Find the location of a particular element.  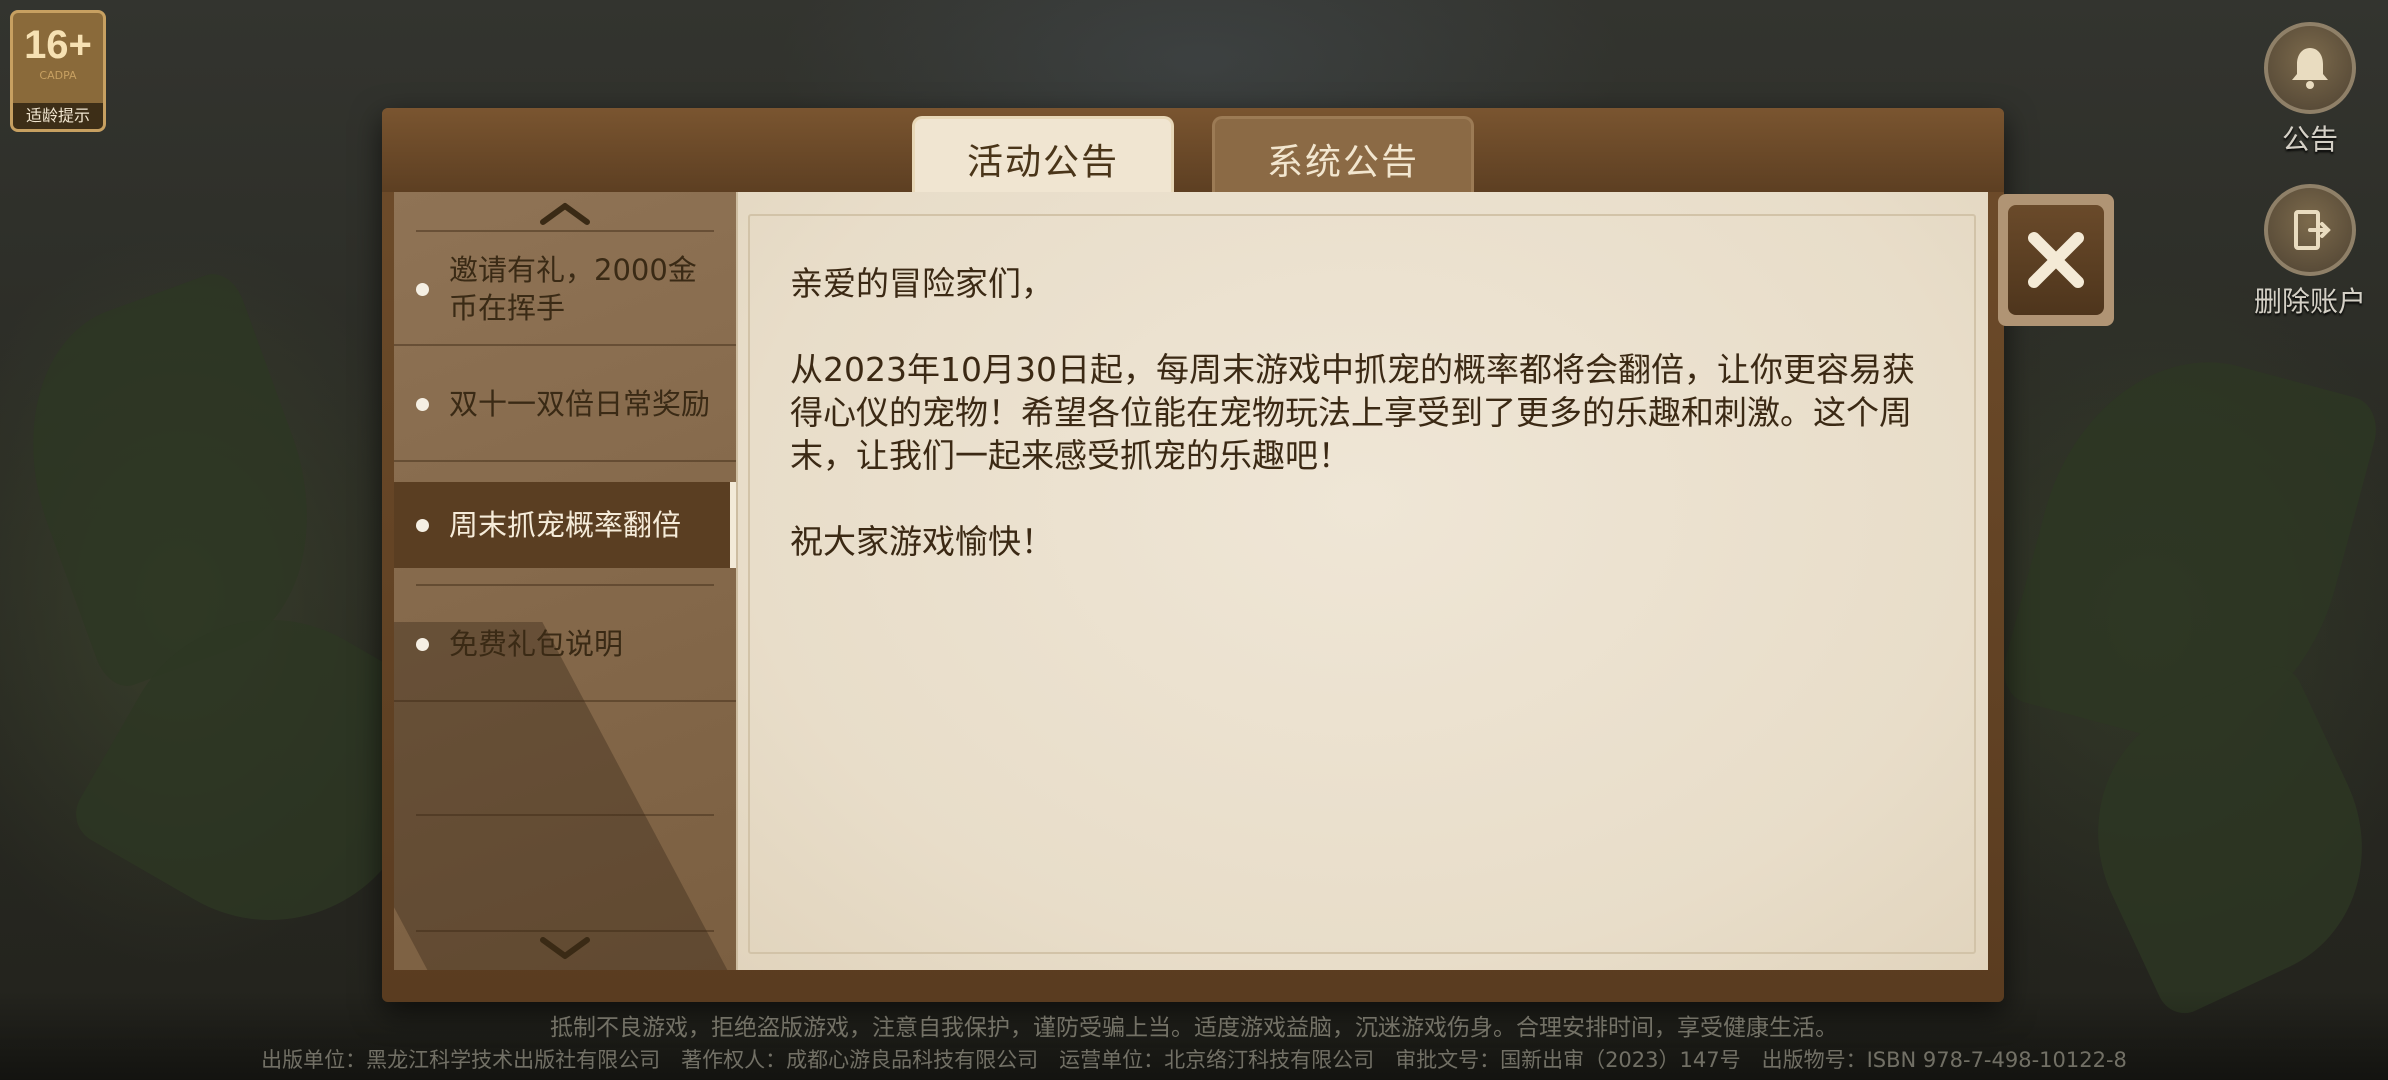

close-icon is located at coordinates (2056, 260).